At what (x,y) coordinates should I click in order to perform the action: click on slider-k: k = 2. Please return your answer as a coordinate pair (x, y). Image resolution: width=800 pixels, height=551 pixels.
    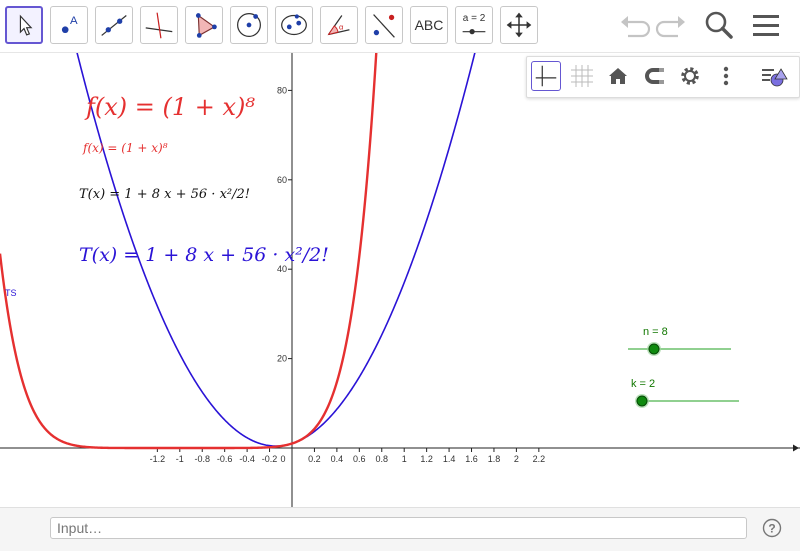
    Looking at the image, I should click on (685, 393).